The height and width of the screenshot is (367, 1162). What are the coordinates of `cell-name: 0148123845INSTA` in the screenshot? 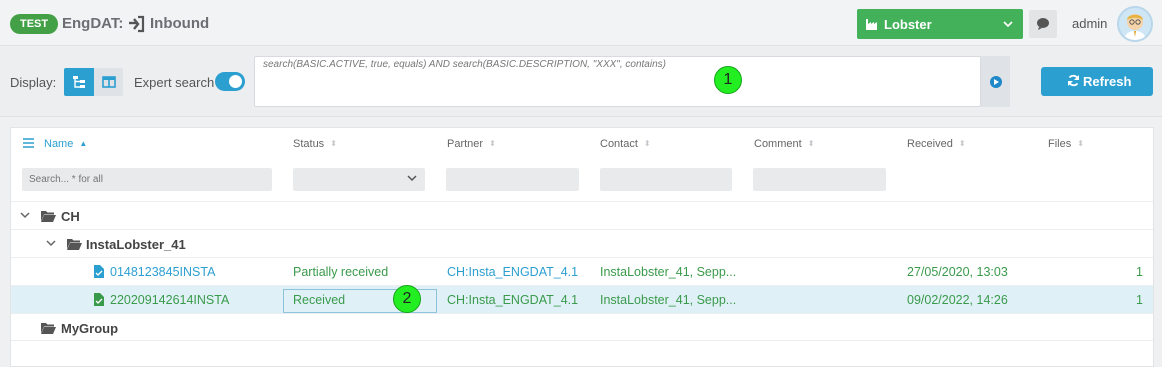 It's located at (162, 272).